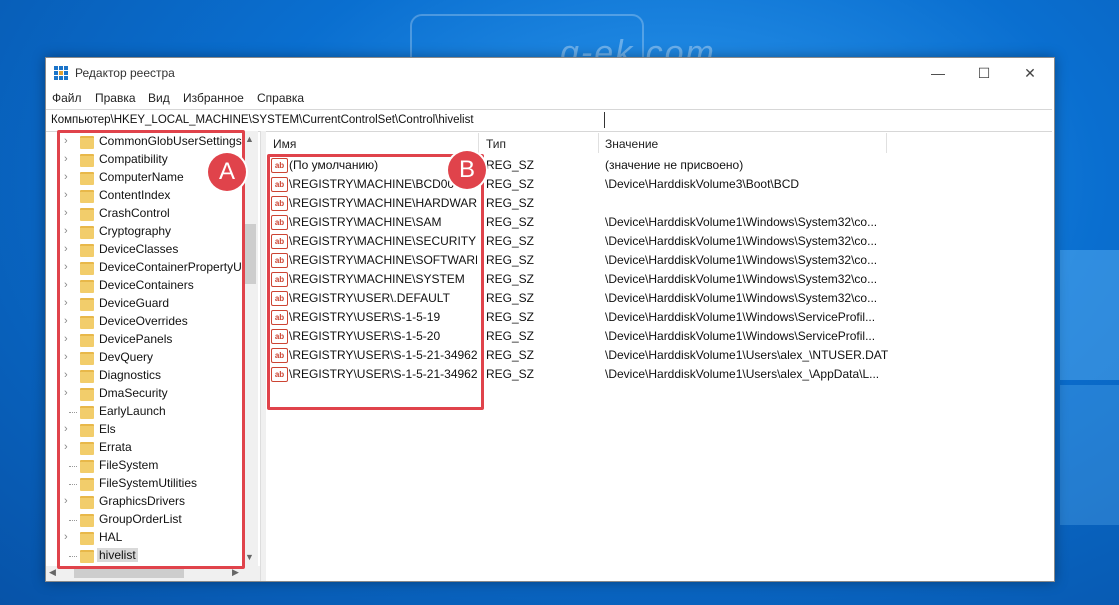 This screenshot has height=605, width=1119. What do you see at coordinates (250, 349) in the screenshot?
I see `tree-vertical-scrollbar` at bounding box center [250, 349].